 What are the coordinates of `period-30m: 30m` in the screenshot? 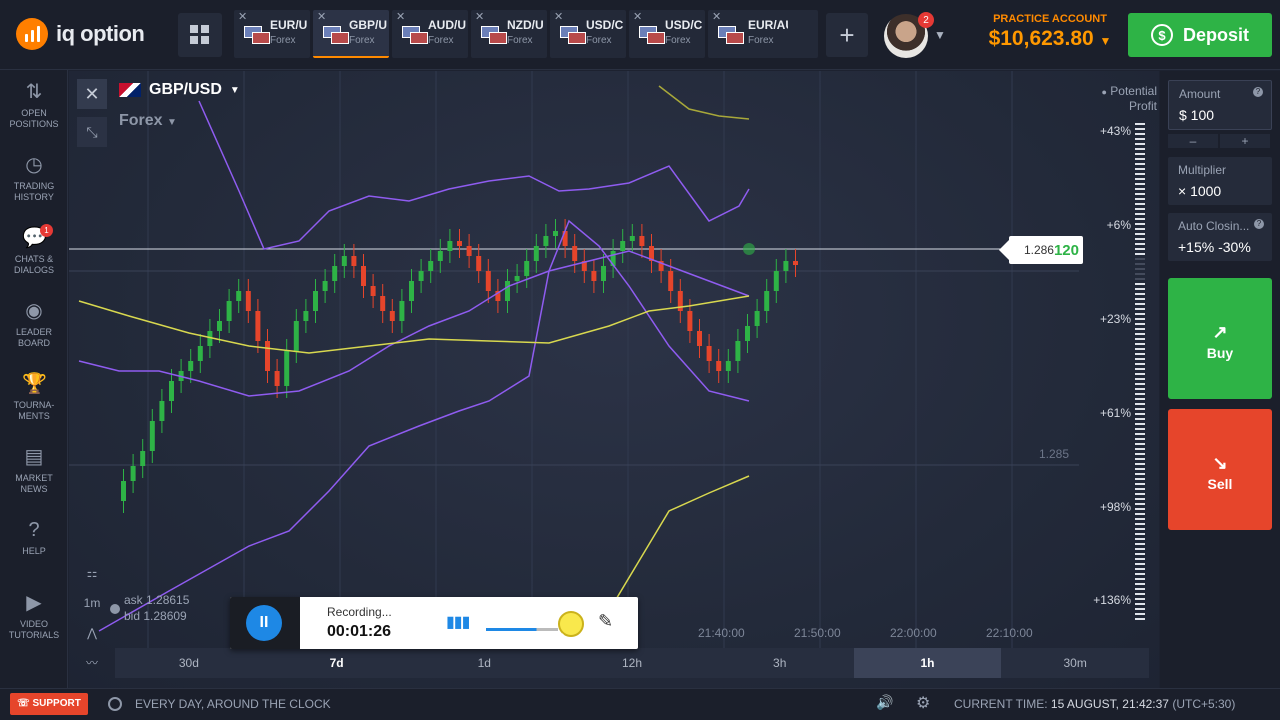 It's located at (1075, 663).